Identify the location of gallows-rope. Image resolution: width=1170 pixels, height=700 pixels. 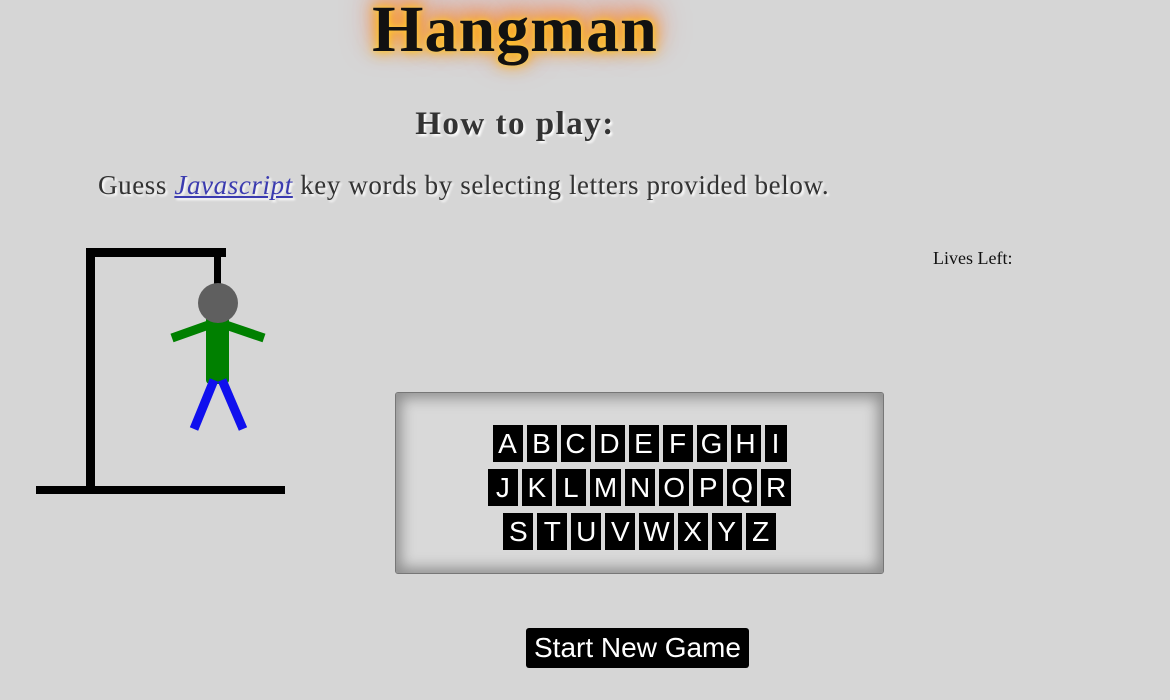
(217, 268).